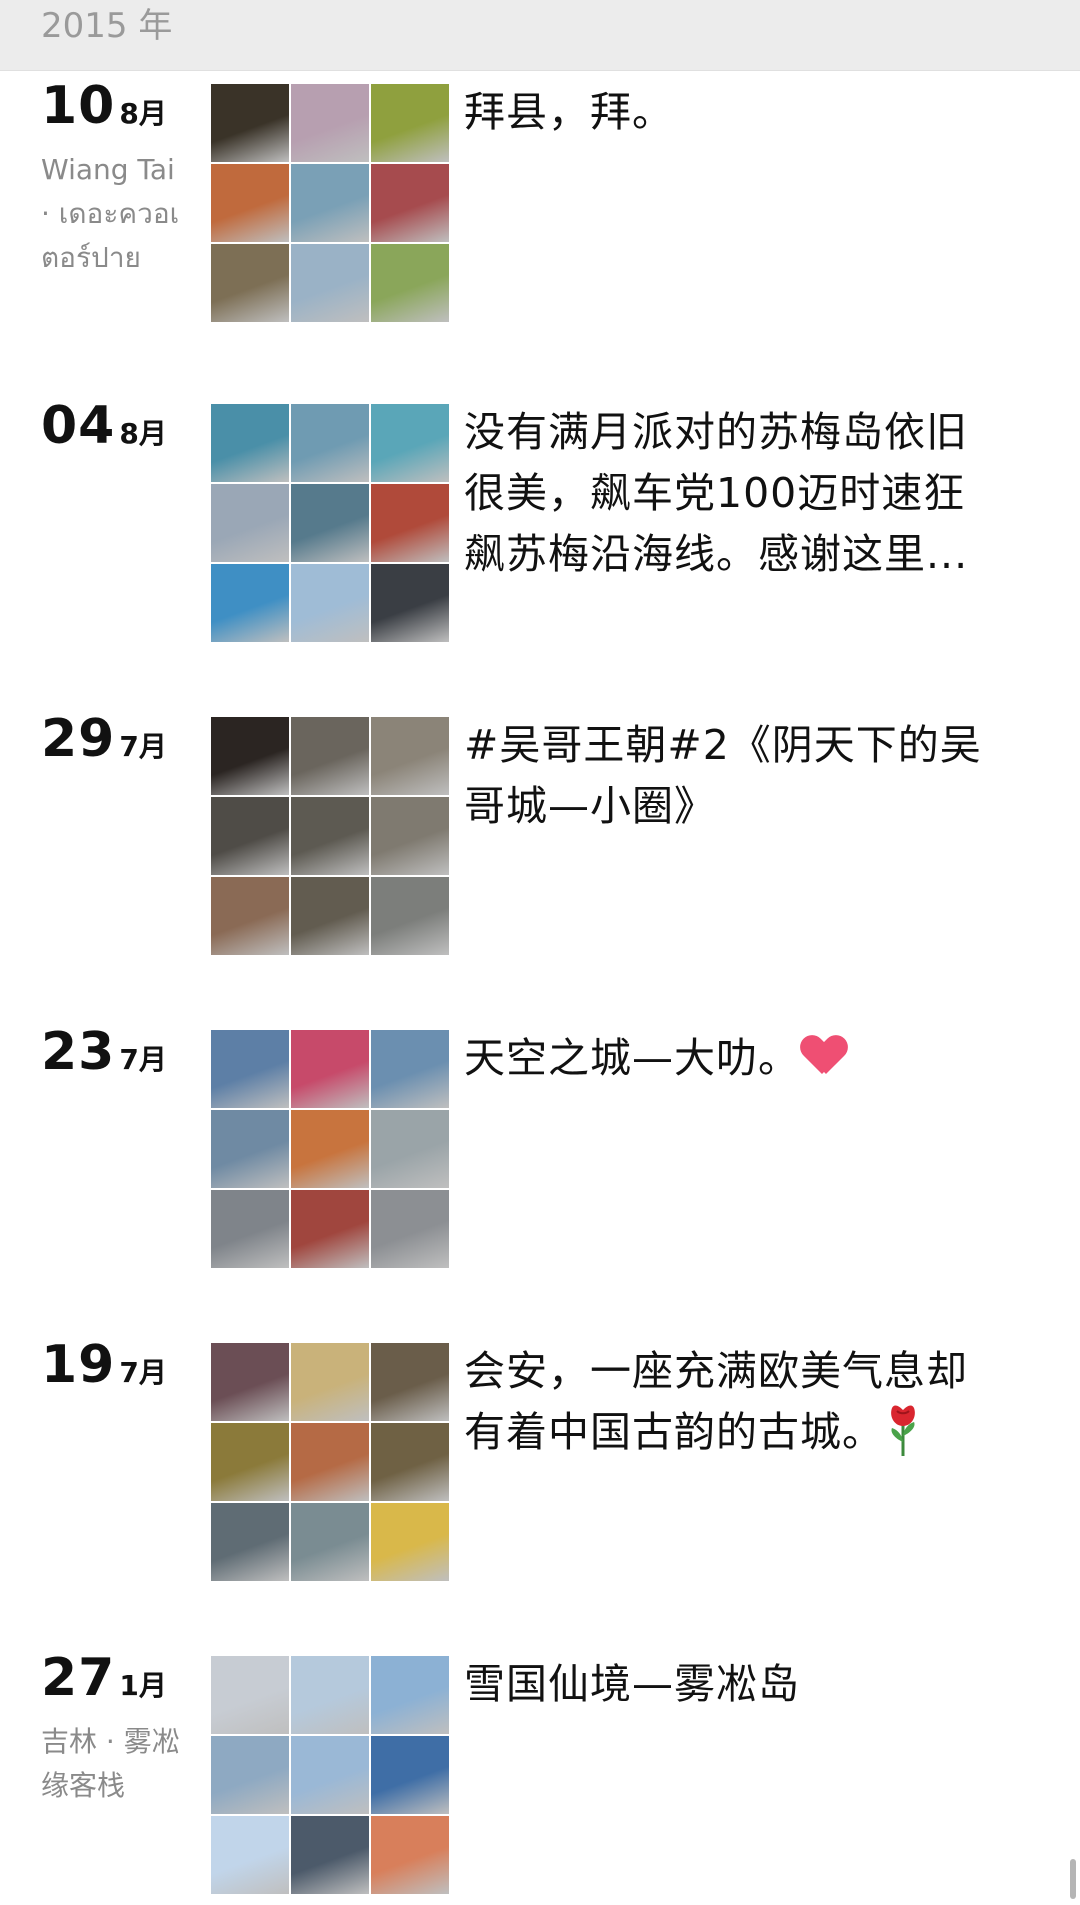  Describe the element at coordinates (78, 1052) in the screenshot. I see `post-day: 23` at that location.